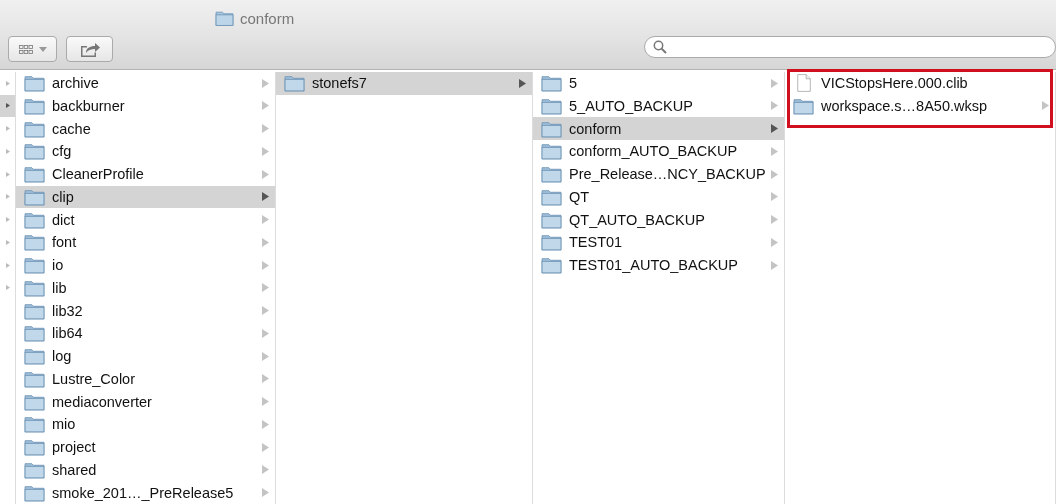  I want to click on file-list-item: mio, so click(145, 424).